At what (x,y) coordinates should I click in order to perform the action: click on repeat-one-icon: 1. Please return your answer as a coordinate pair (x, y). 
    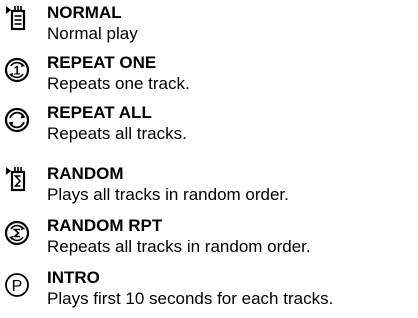
    Looking at the image, I should click on (17, 69).